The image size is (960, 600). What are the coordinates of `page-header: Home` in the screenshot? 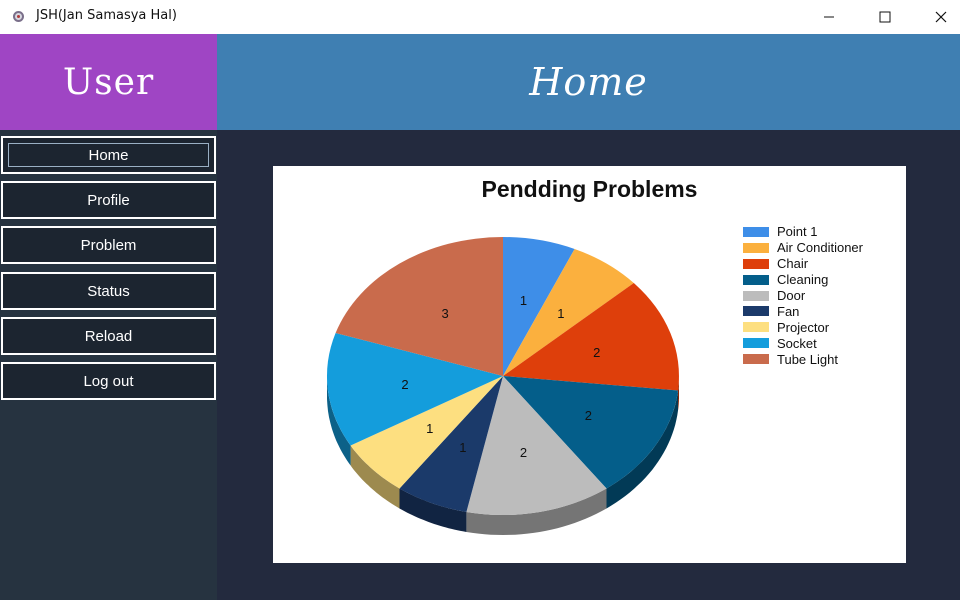 It's located at (588, 82).